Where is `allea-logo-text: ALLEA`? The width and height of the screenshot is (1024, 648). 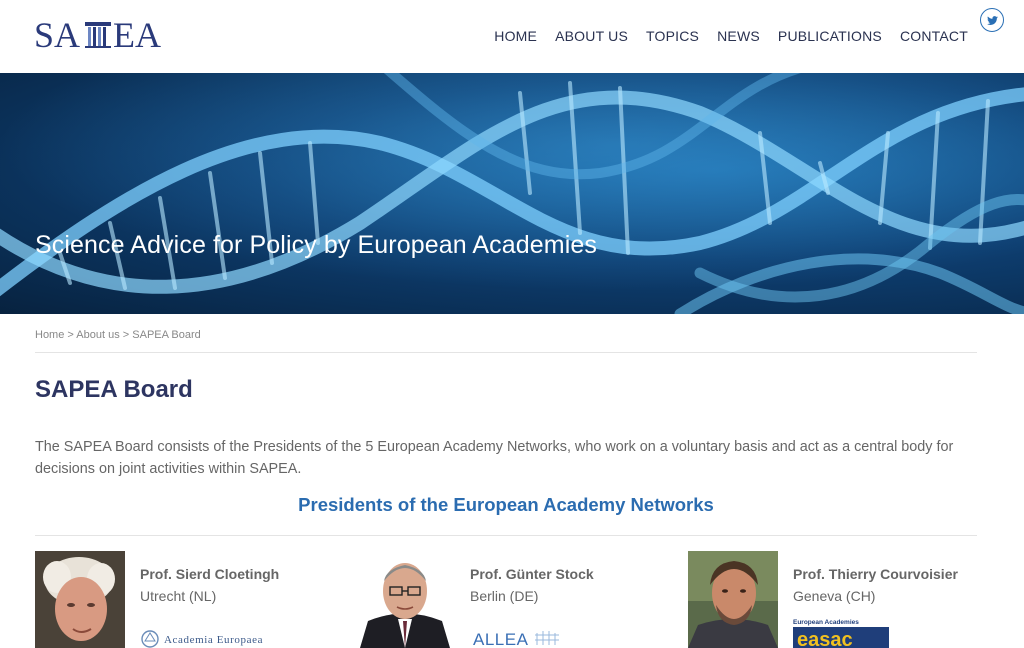 allea-logo-text: ALLEA is located at coordinates (501, 639).